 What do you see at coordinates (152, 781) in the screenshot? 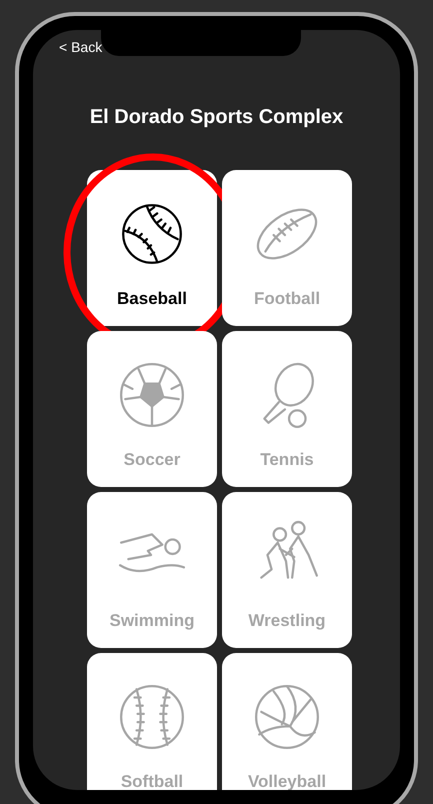
I see `sport-label: Softball` at bounding box center [152, 781].